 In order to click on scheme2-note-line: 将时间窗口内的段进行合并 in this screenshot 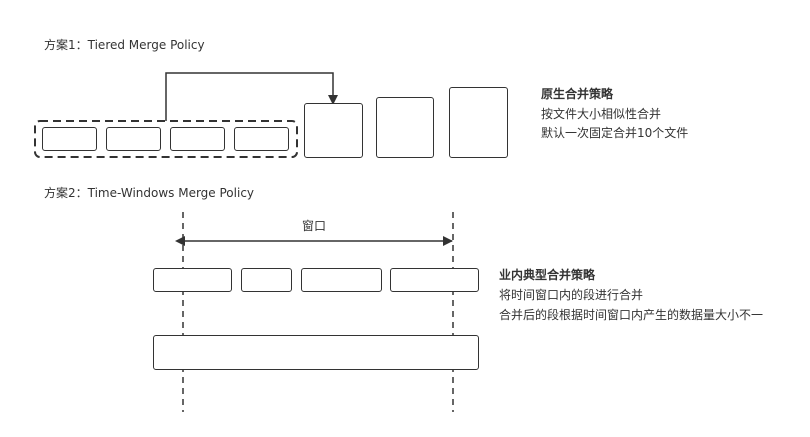, I will do `click(571, 295)`.